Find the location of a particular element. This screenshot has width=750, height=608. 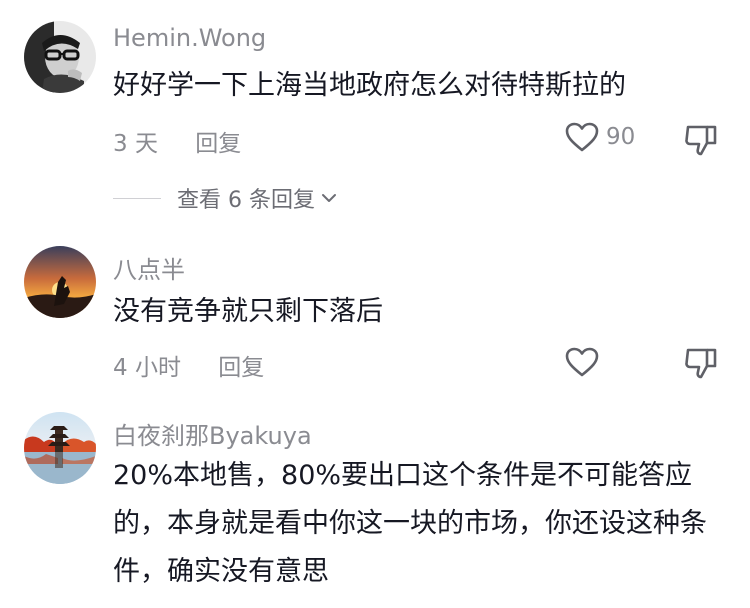

like-button is located at coordinates (585, 362).